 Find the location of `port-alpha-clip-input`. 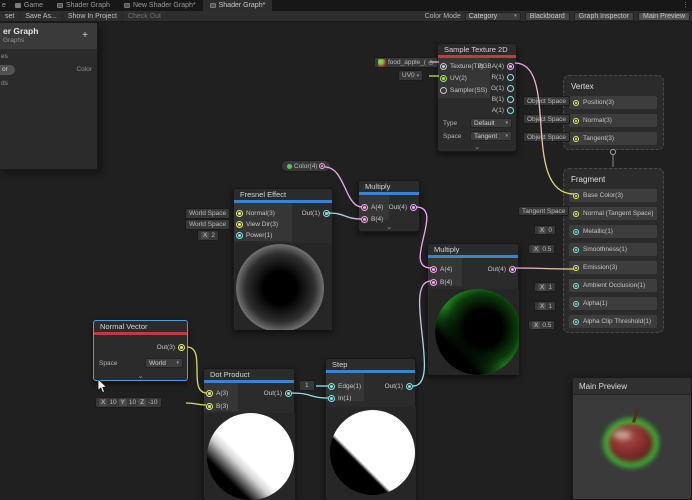

port-alpha-clip-input is located at coordinates (576, 321).